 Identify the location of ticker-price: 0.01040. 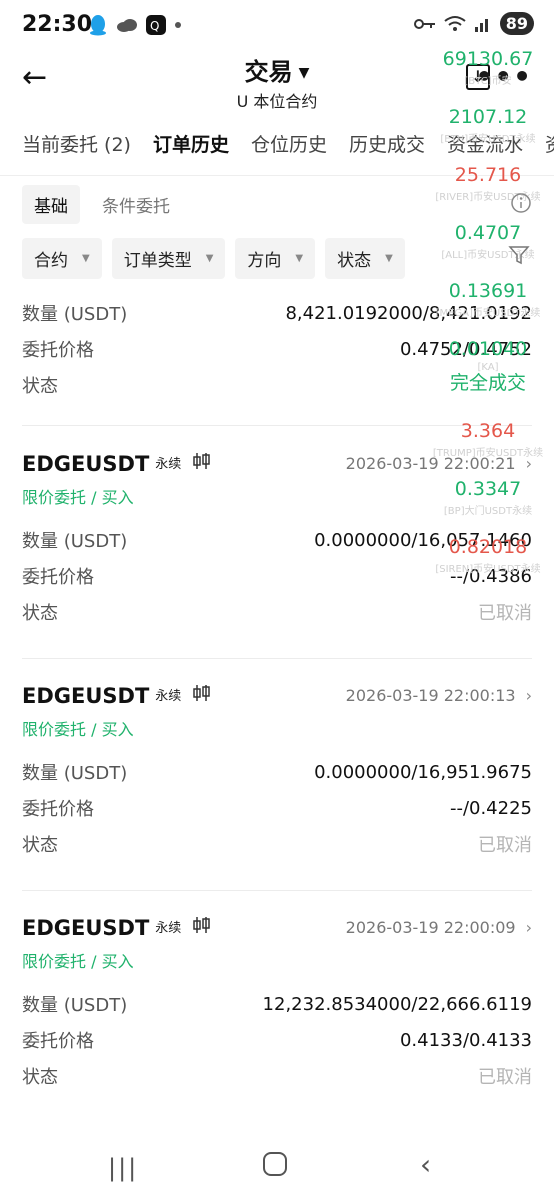
(488, 349).